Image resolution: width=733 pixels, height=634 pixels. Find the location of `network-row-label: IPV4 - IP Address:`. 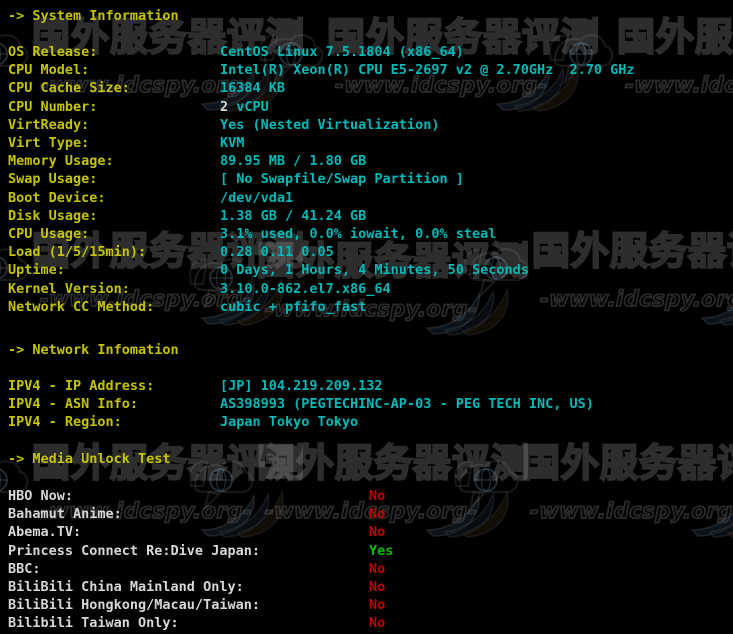

network-row-label: IPV4 - IP Address: is located at coordinates (81, 386).